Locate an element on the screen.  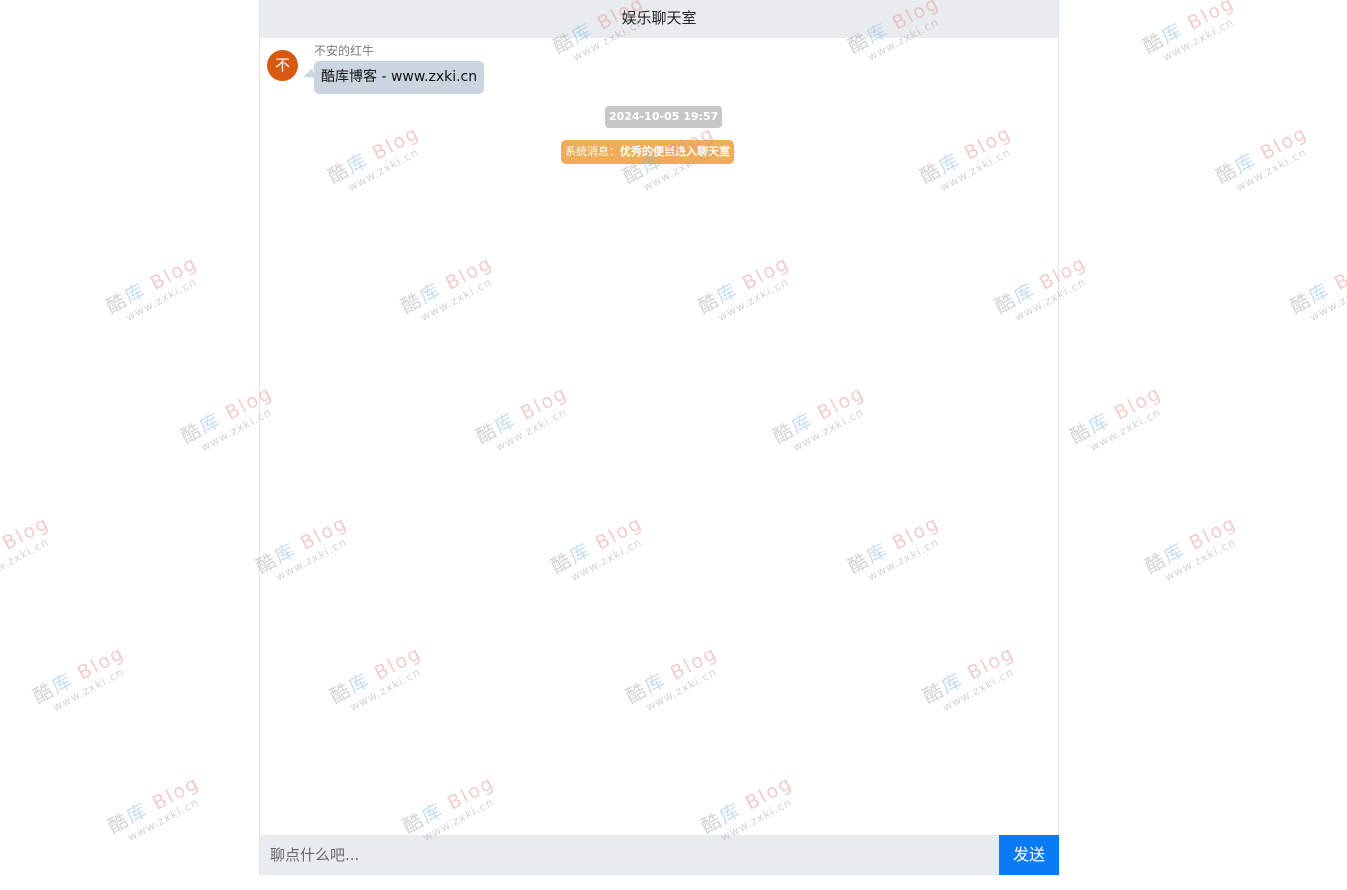
timestamp-badge: 2024-10-05 19:57 is located at coordinates (664, 117).